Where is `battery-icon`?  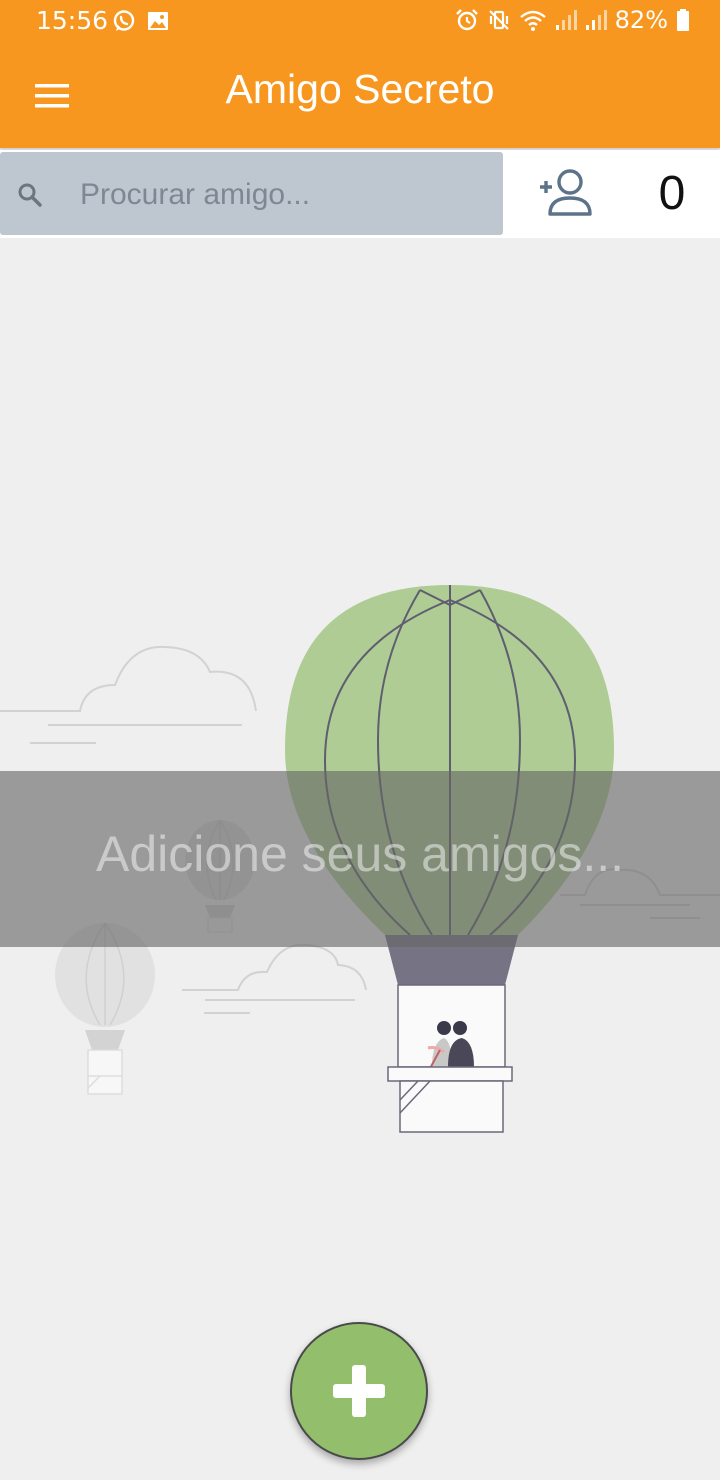 battery-icon is located at coordinates (683, 20).